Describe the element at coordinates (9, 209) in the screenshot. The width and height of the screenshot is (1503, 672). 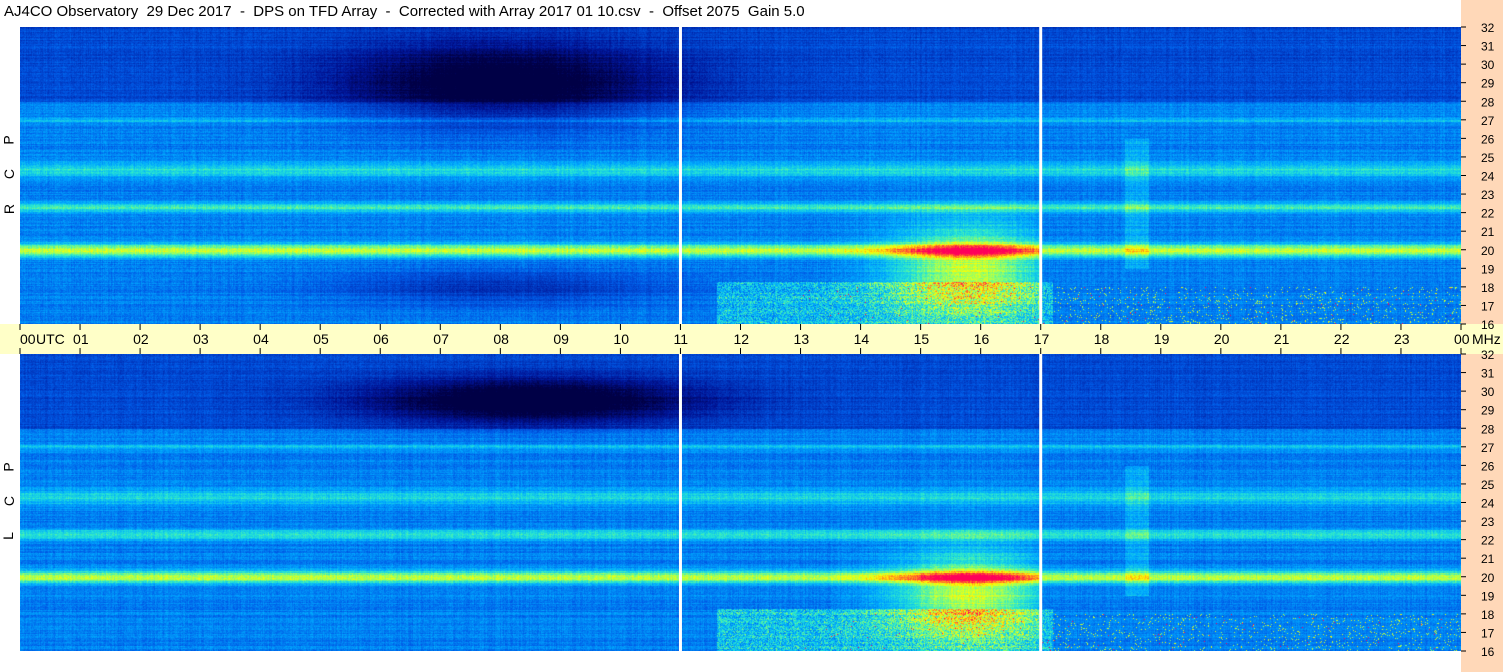
I see `rcp-label-p: R` at that location.